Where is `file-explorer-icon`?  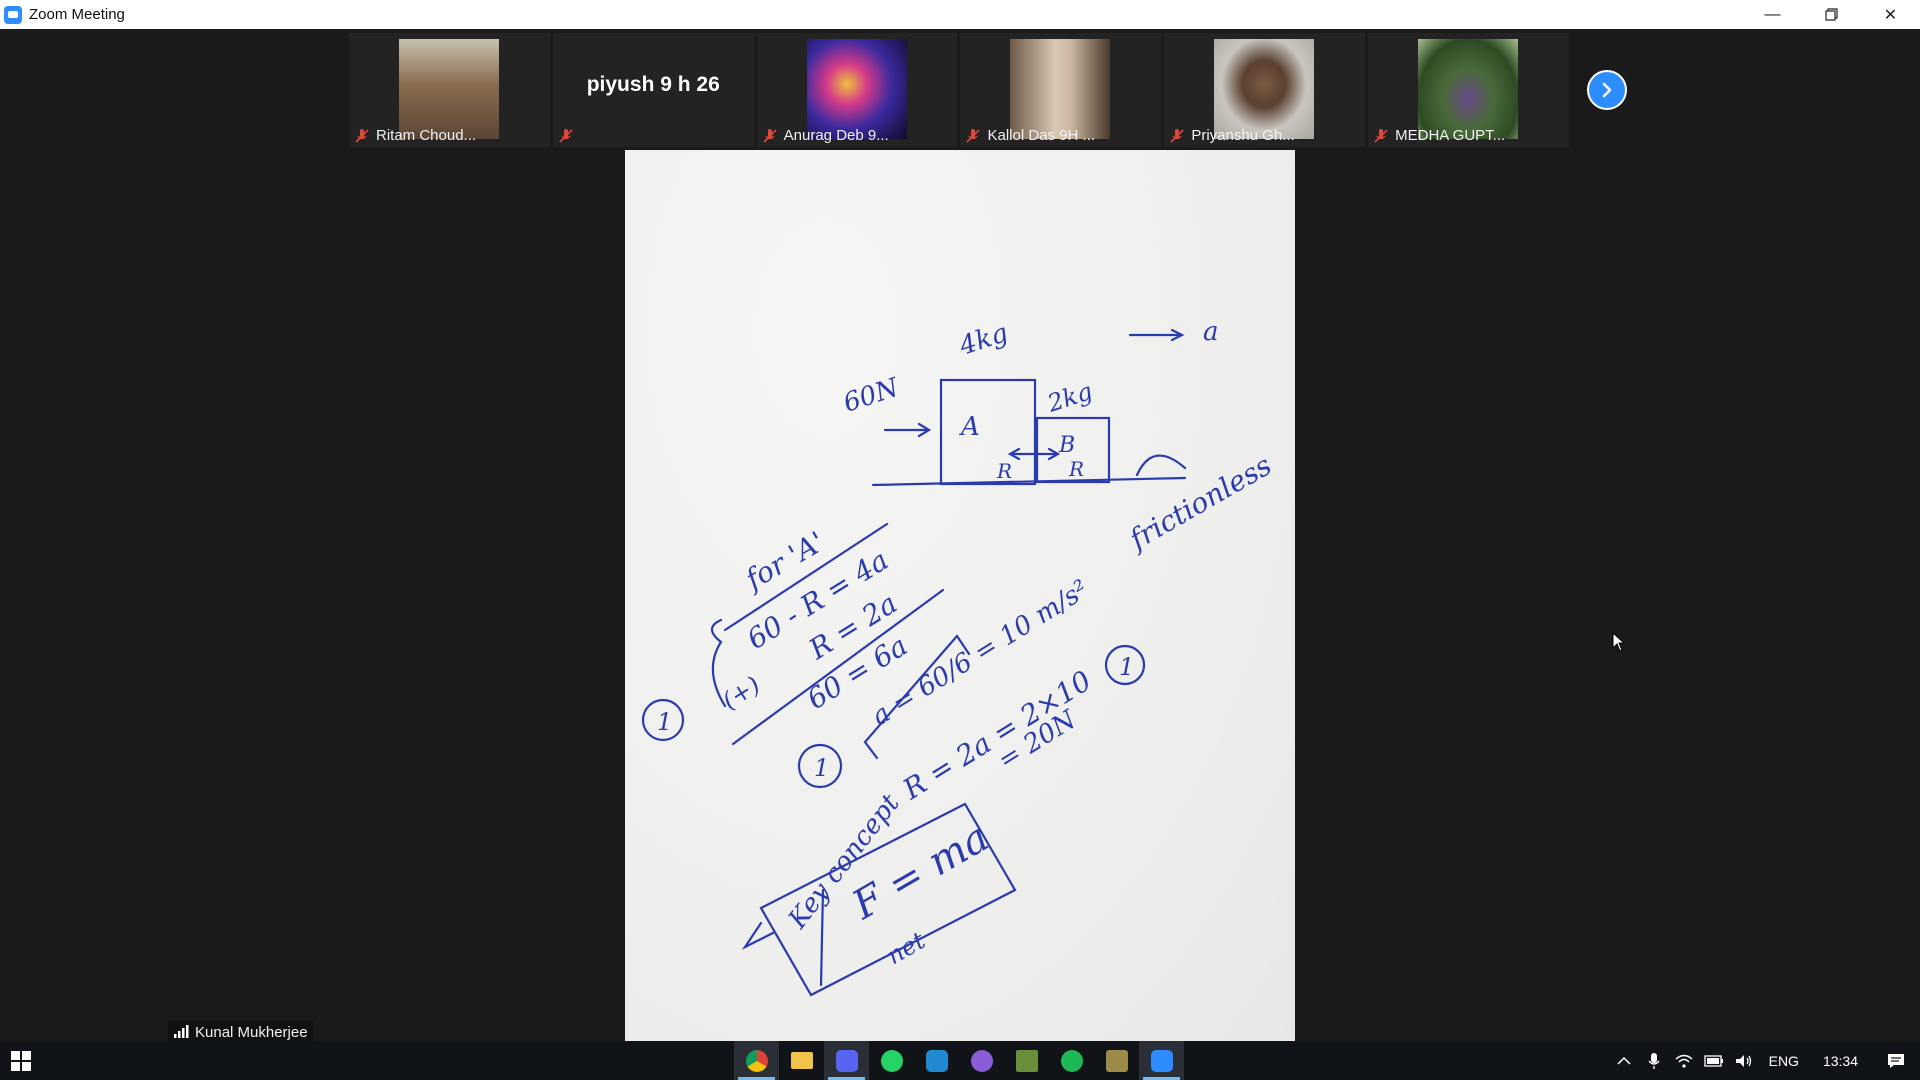
file-explorer-icon is located at coordinates (801, 1060).